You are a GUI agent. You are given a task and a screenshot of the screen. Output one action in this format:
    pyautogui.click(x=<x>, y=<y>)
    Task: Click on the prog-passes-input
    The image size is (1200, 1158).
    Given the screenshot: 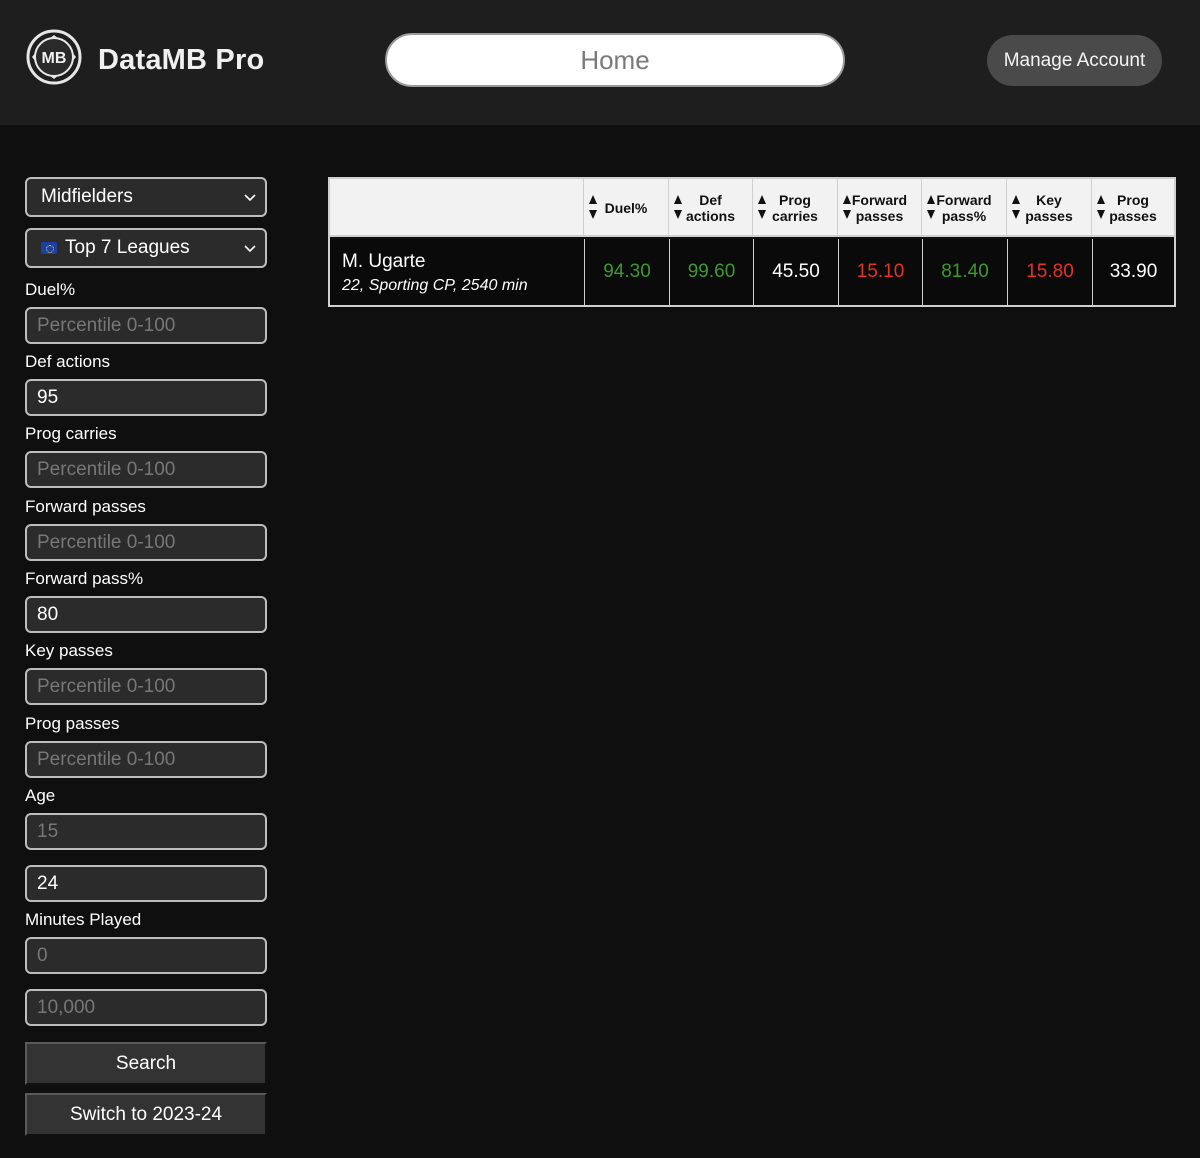 What is the action you would take?
    pyautogui.click(x=146, y=759)
    